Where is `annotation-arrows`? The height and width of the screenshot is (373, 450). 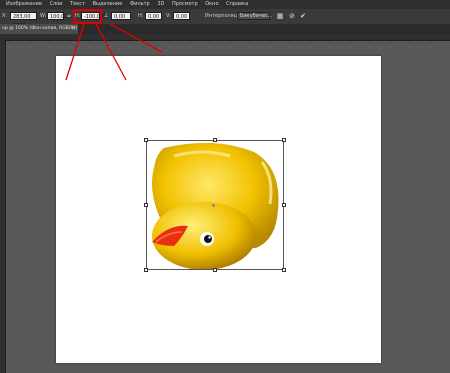 annotation-arrows is located at coordinates (114, 52).